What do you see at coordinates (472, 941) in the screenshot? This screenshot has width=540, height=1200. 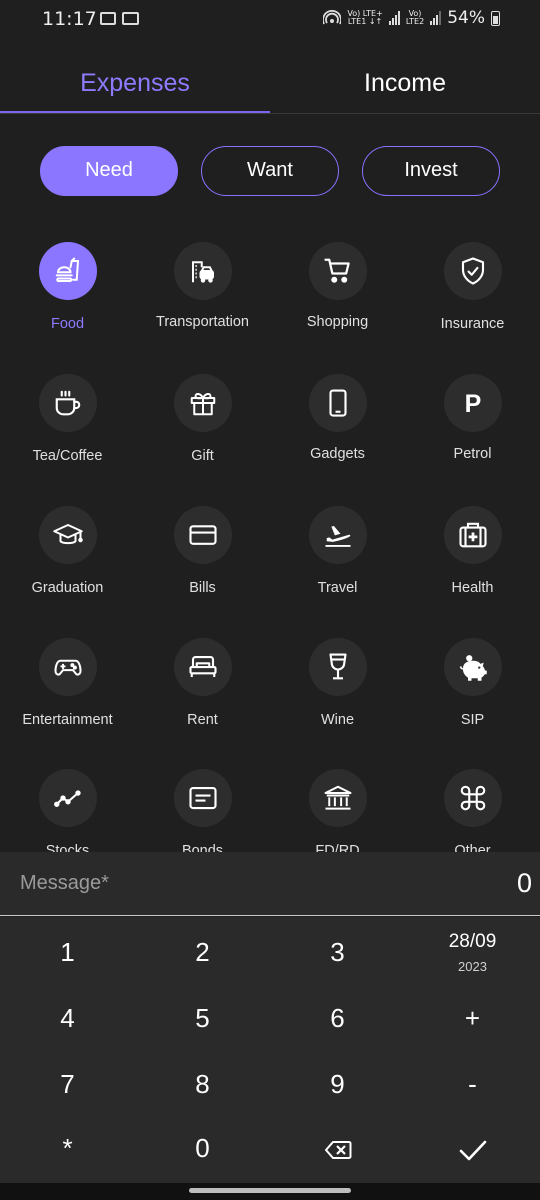 I see `date-day-month: 28/09` at bounding box center [472, 941].